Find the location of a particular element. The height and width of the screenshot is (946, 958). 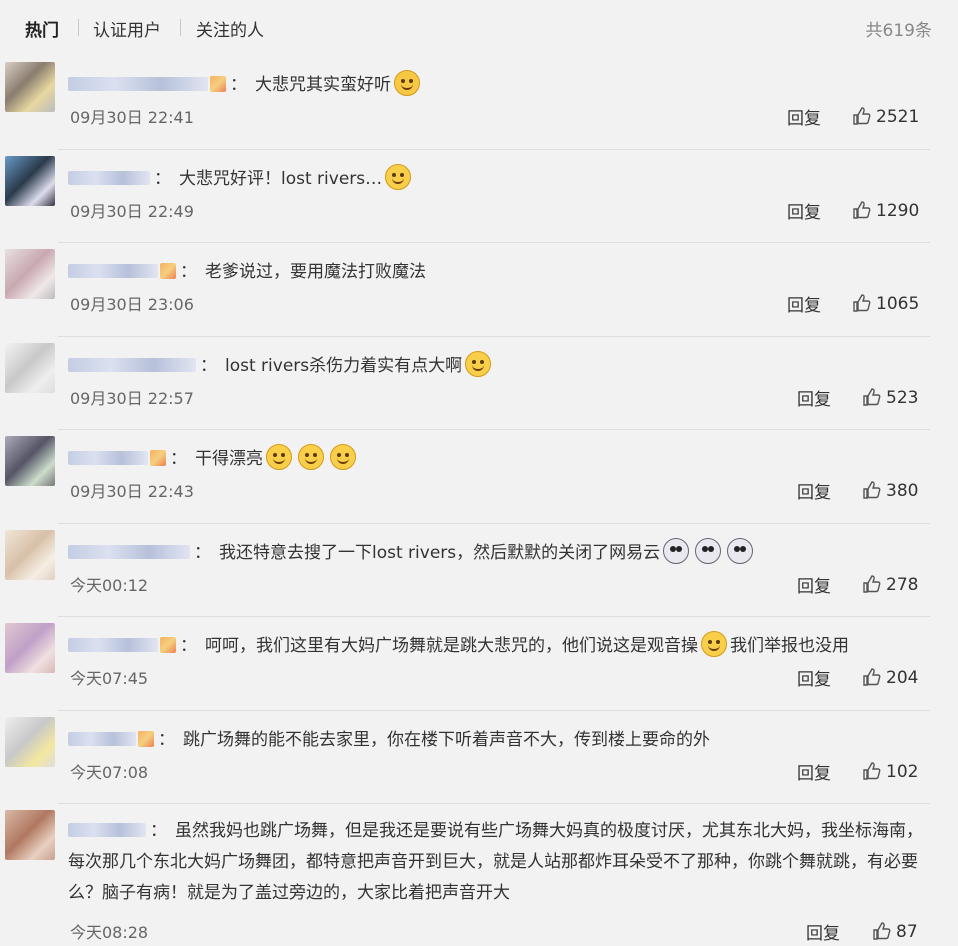

comment-text: 大悲咒其实蛮好听 is located at coordinates (323, 85).